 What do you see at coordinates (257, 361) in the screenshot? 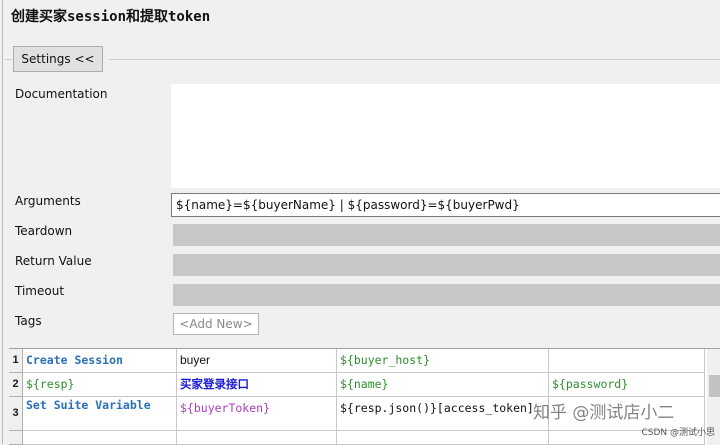
I see `grid-cell: buyer` at bounding box center [257, 361].